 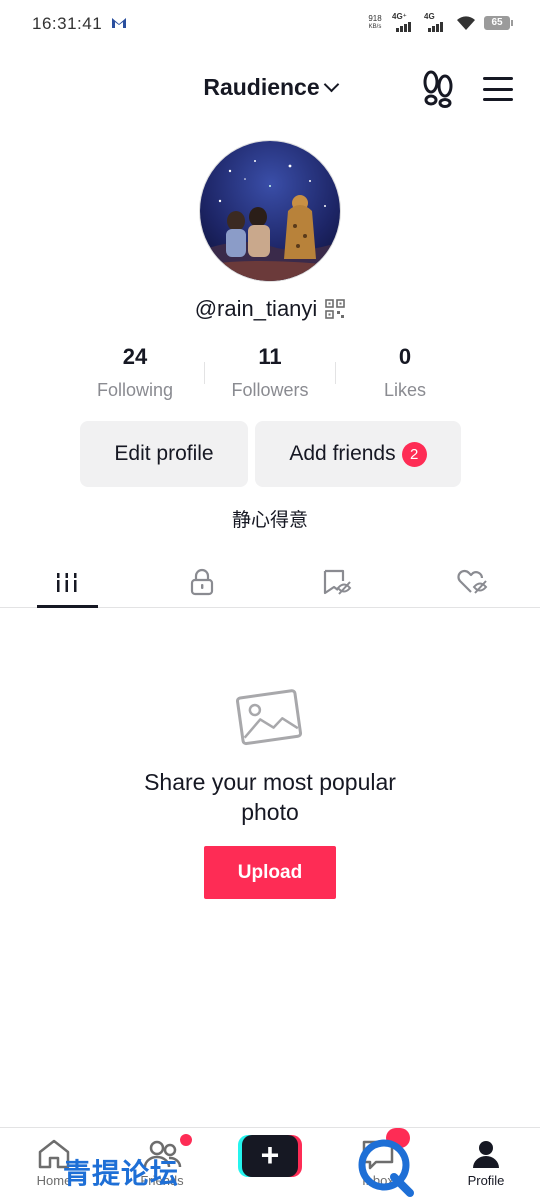 I want to click on lock-icon, so click(x=202, y=582).